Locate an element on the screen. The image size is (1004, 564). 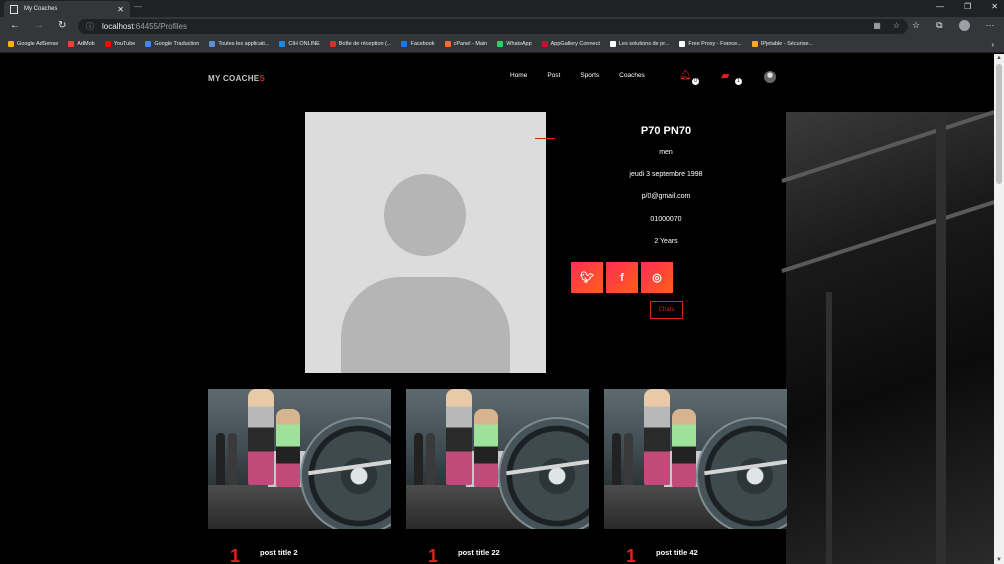
profile-experience: 2 Years is located at coordinates (666, 241).